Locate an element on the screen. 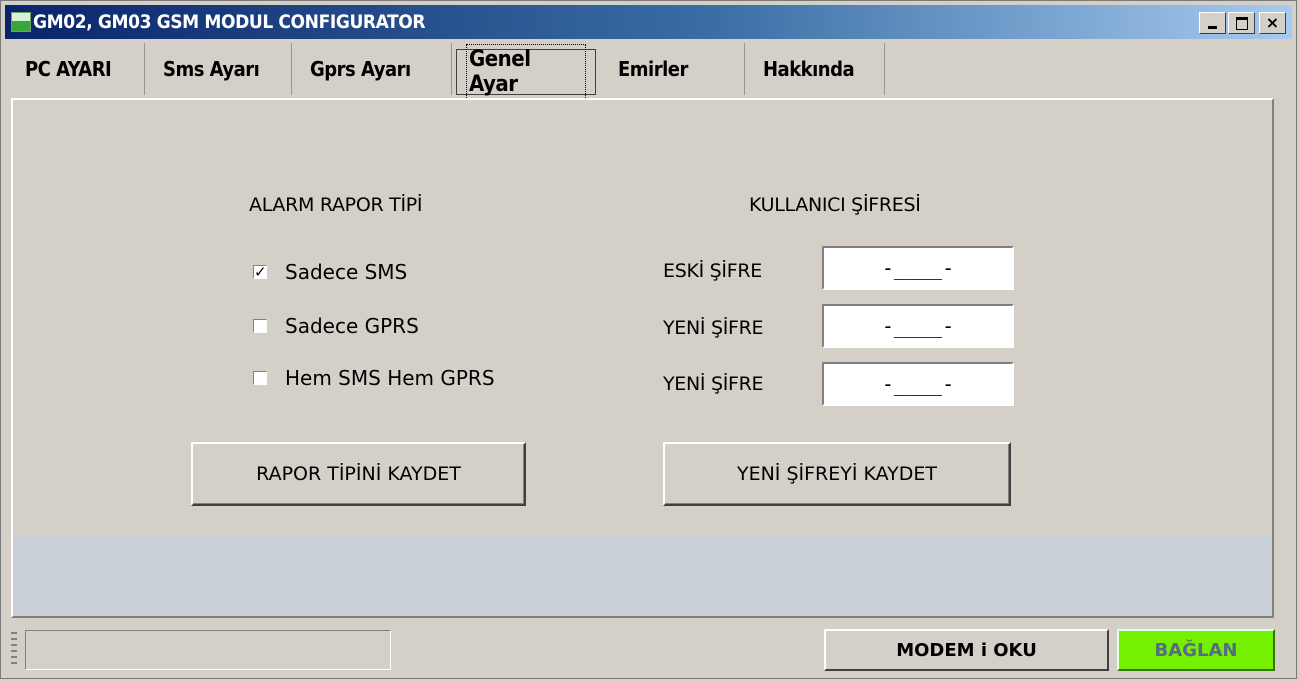  tab-hakkinda: Hakkında is located at coordinates (815, 69).